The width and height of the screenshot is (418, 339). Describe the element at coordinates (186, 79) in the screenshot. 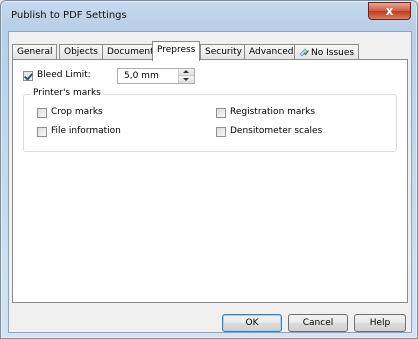

I see `spin-down-icon` at that location.